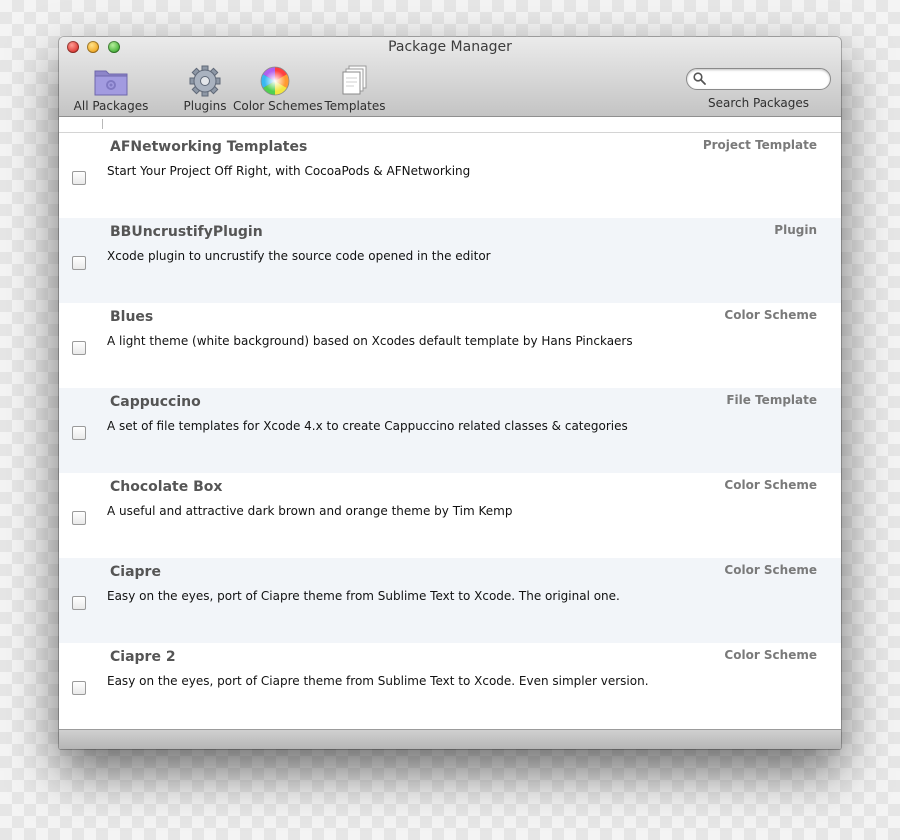  I want to click on toolbar-item-templates: Templates, so click(355, 89).